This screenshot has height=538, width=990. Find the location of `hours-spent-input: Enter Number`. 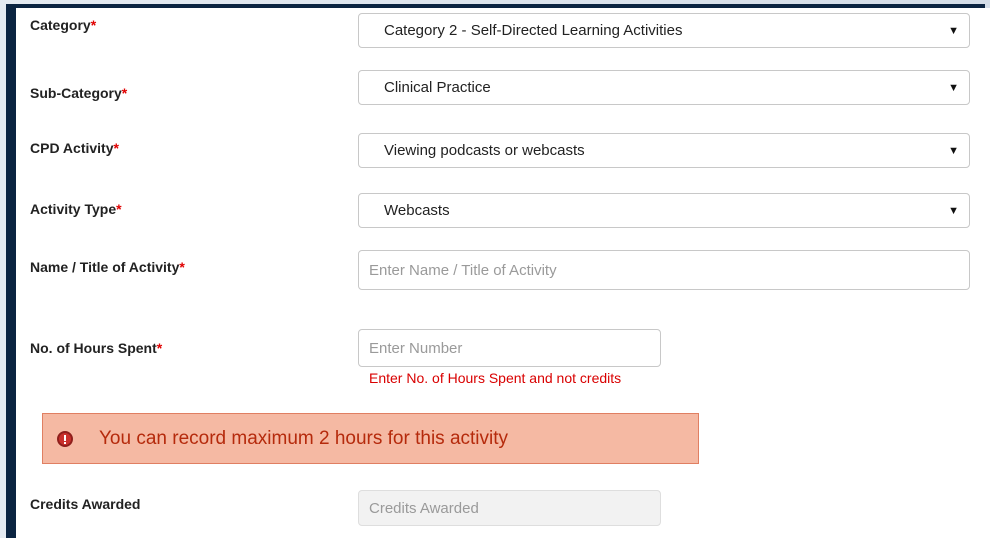

hours-spent-input: Enter Number is located at coordinates (509, 348).